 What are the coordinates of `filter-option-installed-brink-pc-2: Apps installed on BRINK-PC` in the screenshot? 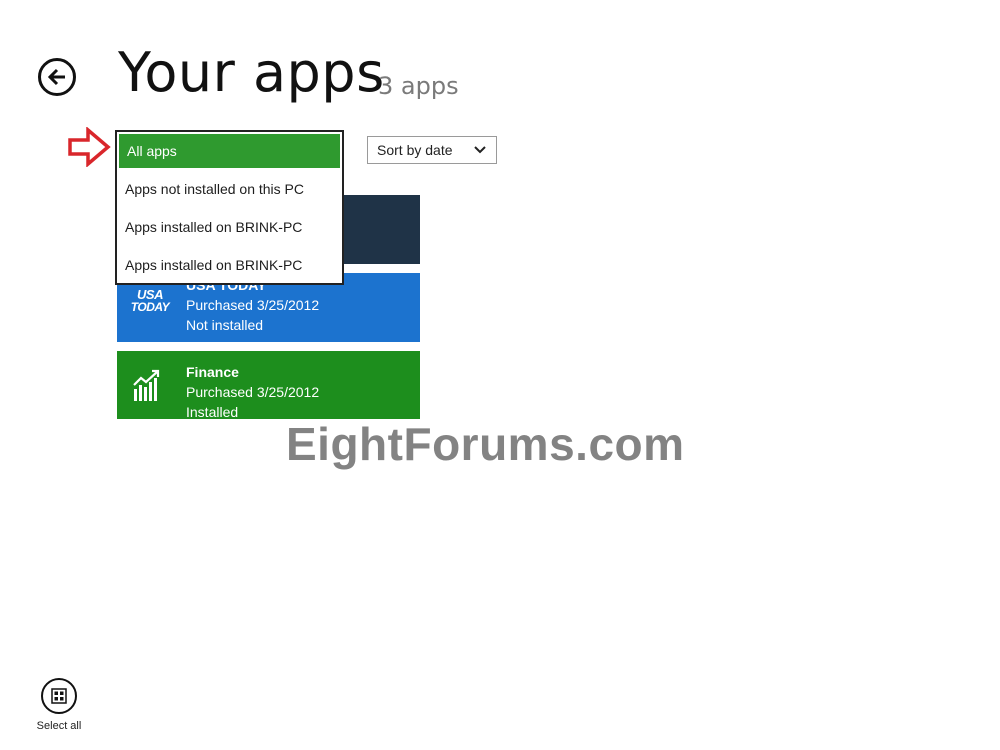 It's located at (229, 265).